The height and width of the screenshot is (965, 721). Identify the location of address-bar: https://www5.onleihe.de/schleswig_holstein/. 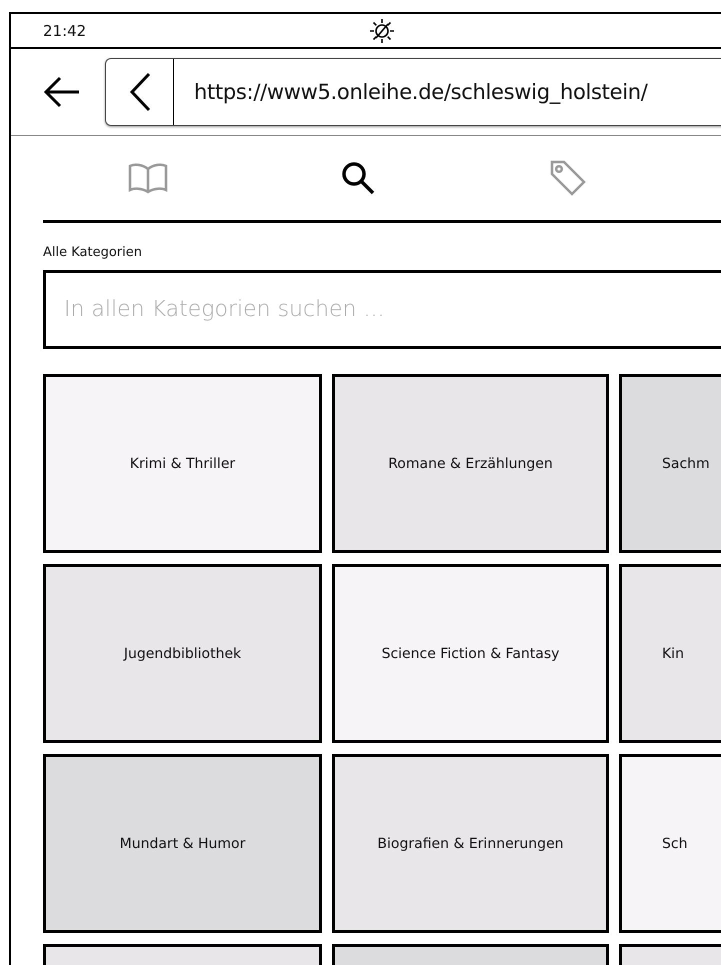
(413, 92).